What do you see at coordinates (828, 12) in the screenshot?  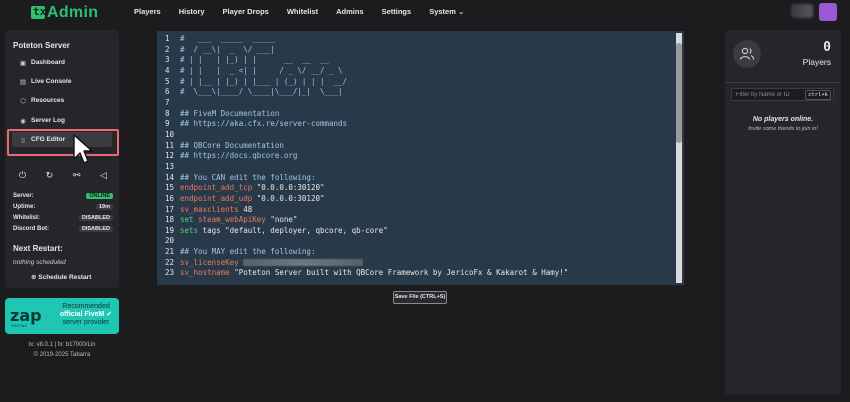 I see `avatar` at bounding box center [828, 12].